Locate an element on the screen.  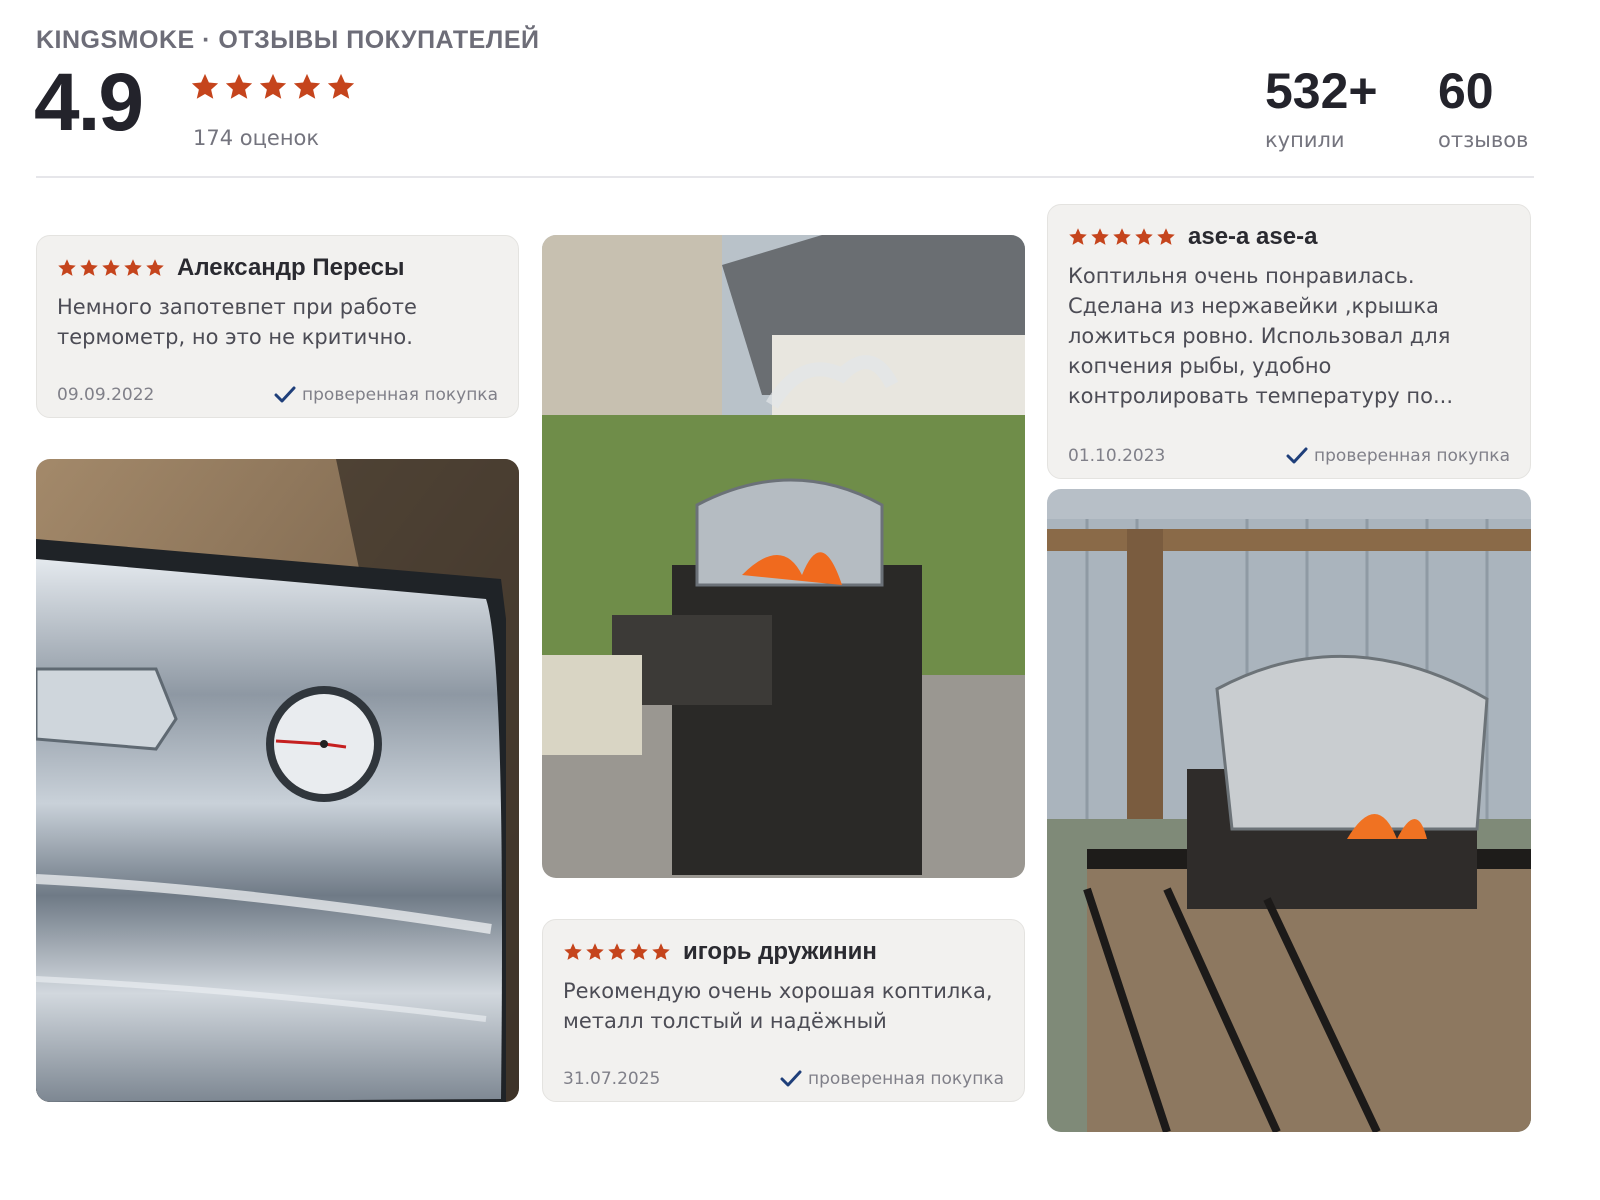
ratings-count: 174 оценок is located at coordinates (256, 138).